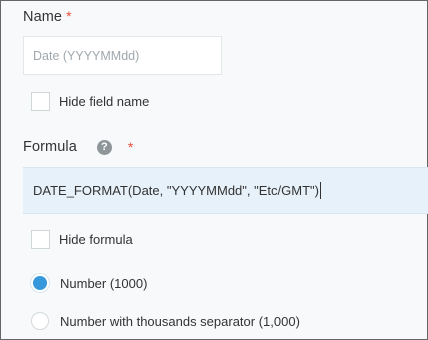  What do you see at coordinates (69, 16) in the screenshot?
I see `name-required-mark: *` at bounding box center [69, 16].